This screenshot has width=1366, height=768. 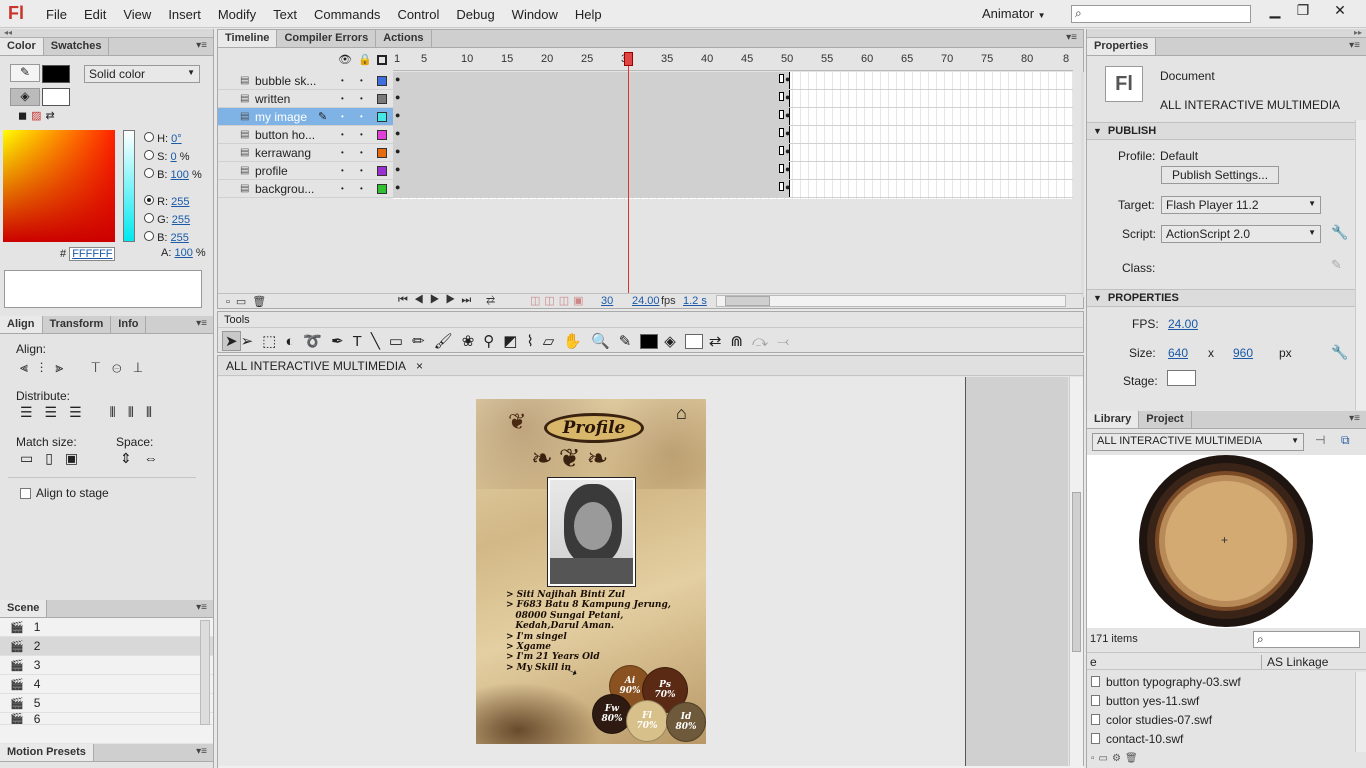 What do you see at coordinates (56, 74) in the screenshot?
I see `stroke-color-swatch` at bounding box center [56, 74].